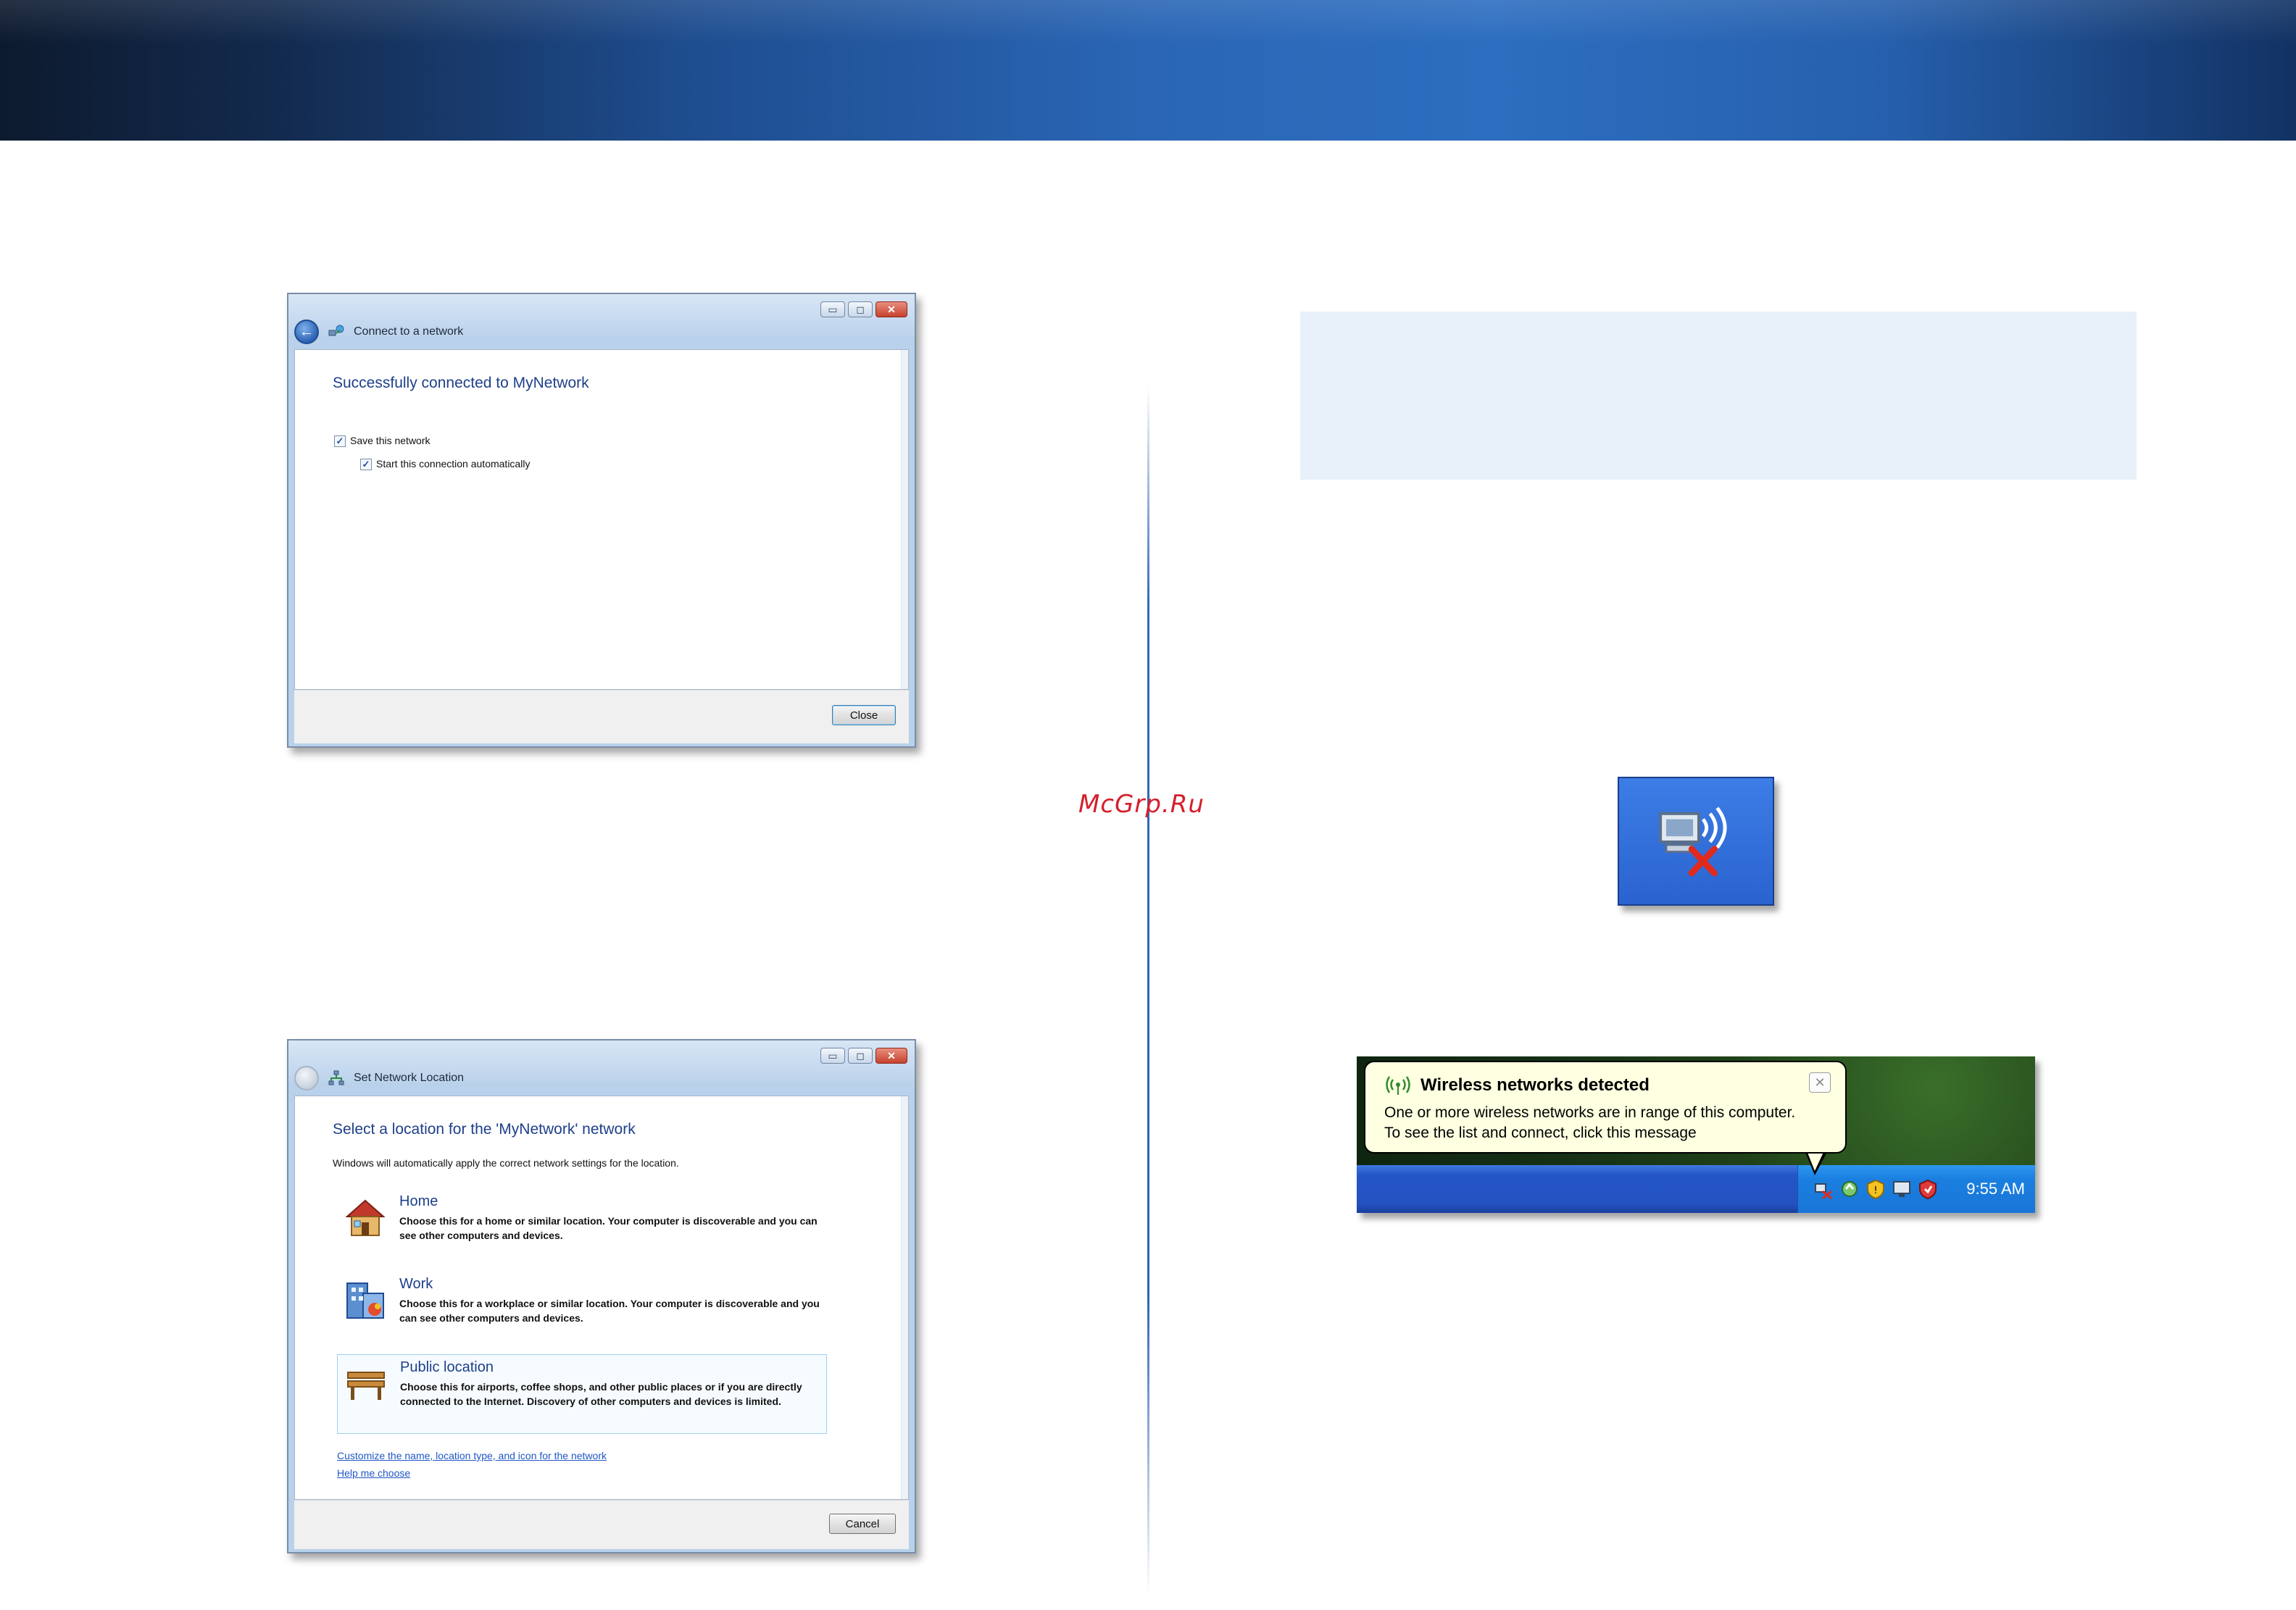  Describe the element at coordinates (1820, 1082) in the screenshot. I see `close-icon: ✕` at that location.